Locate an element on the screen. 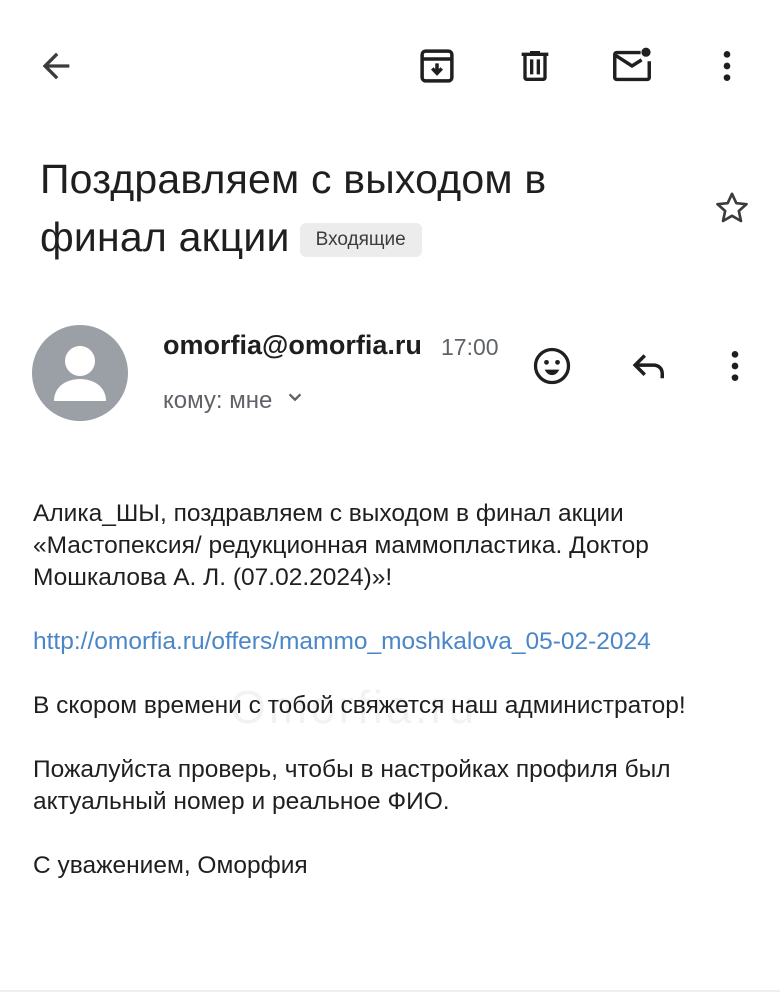 Image resolution: width=780 pixels, height=1000 pixels. sender-address: omorfia@omorfia.ru is located at coordinates (293, 345).